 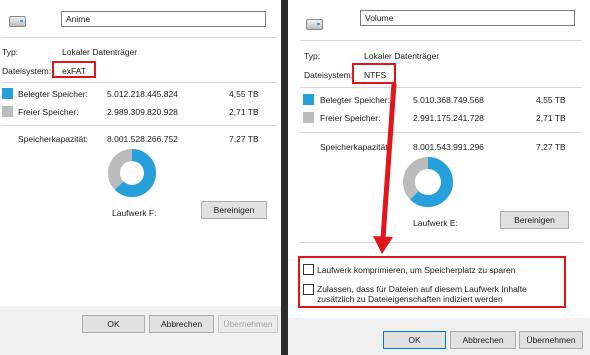 I want to click on capacity-bytes: 8.001.543.991.296, so click(x=448, y=147).